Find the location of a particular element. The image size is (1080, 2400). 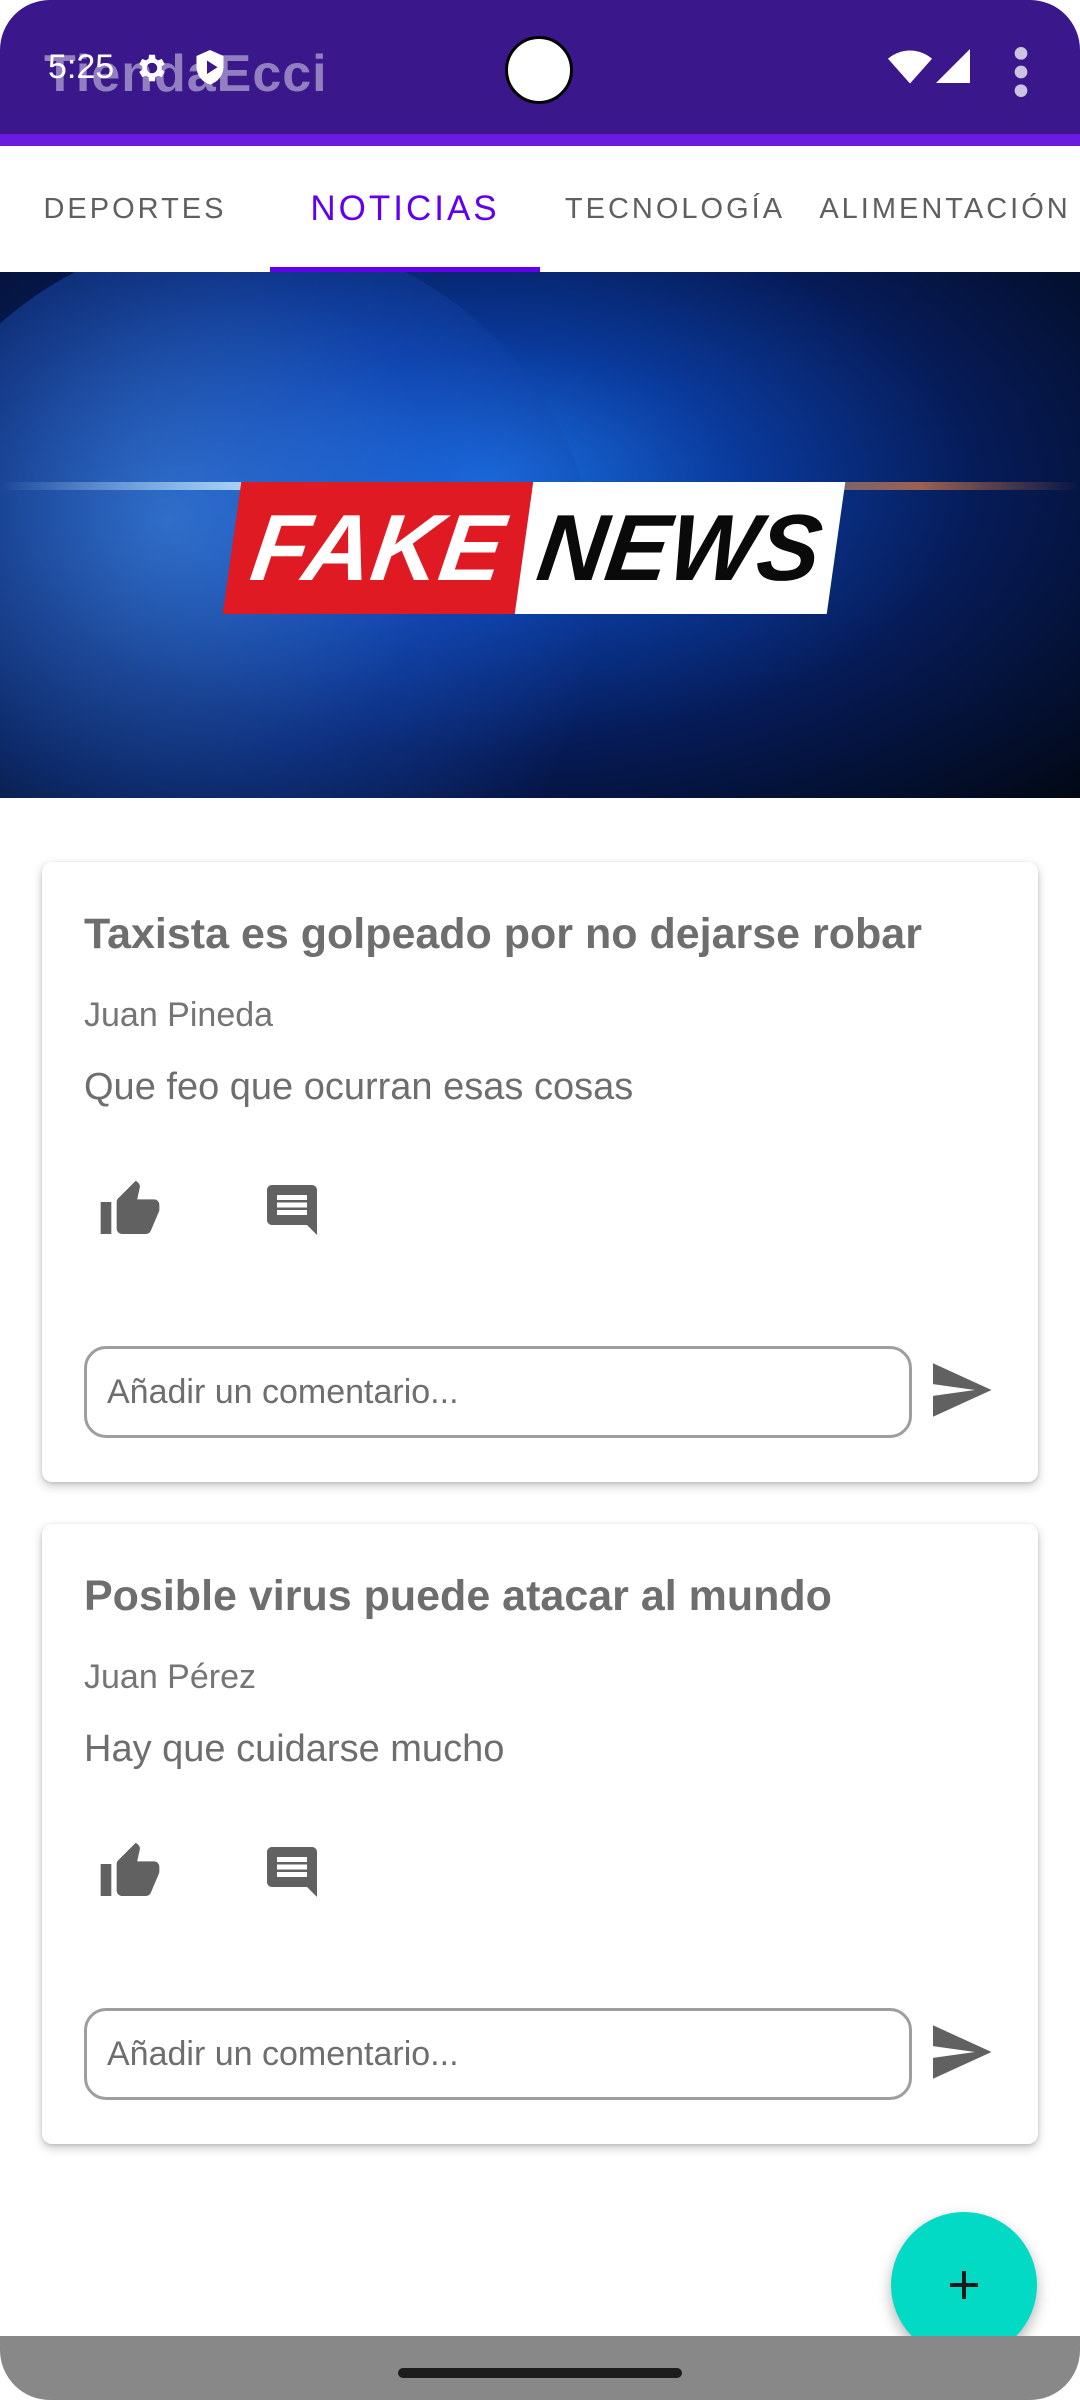

banner-word-news: NEWS is located at coordinates (680, 548).